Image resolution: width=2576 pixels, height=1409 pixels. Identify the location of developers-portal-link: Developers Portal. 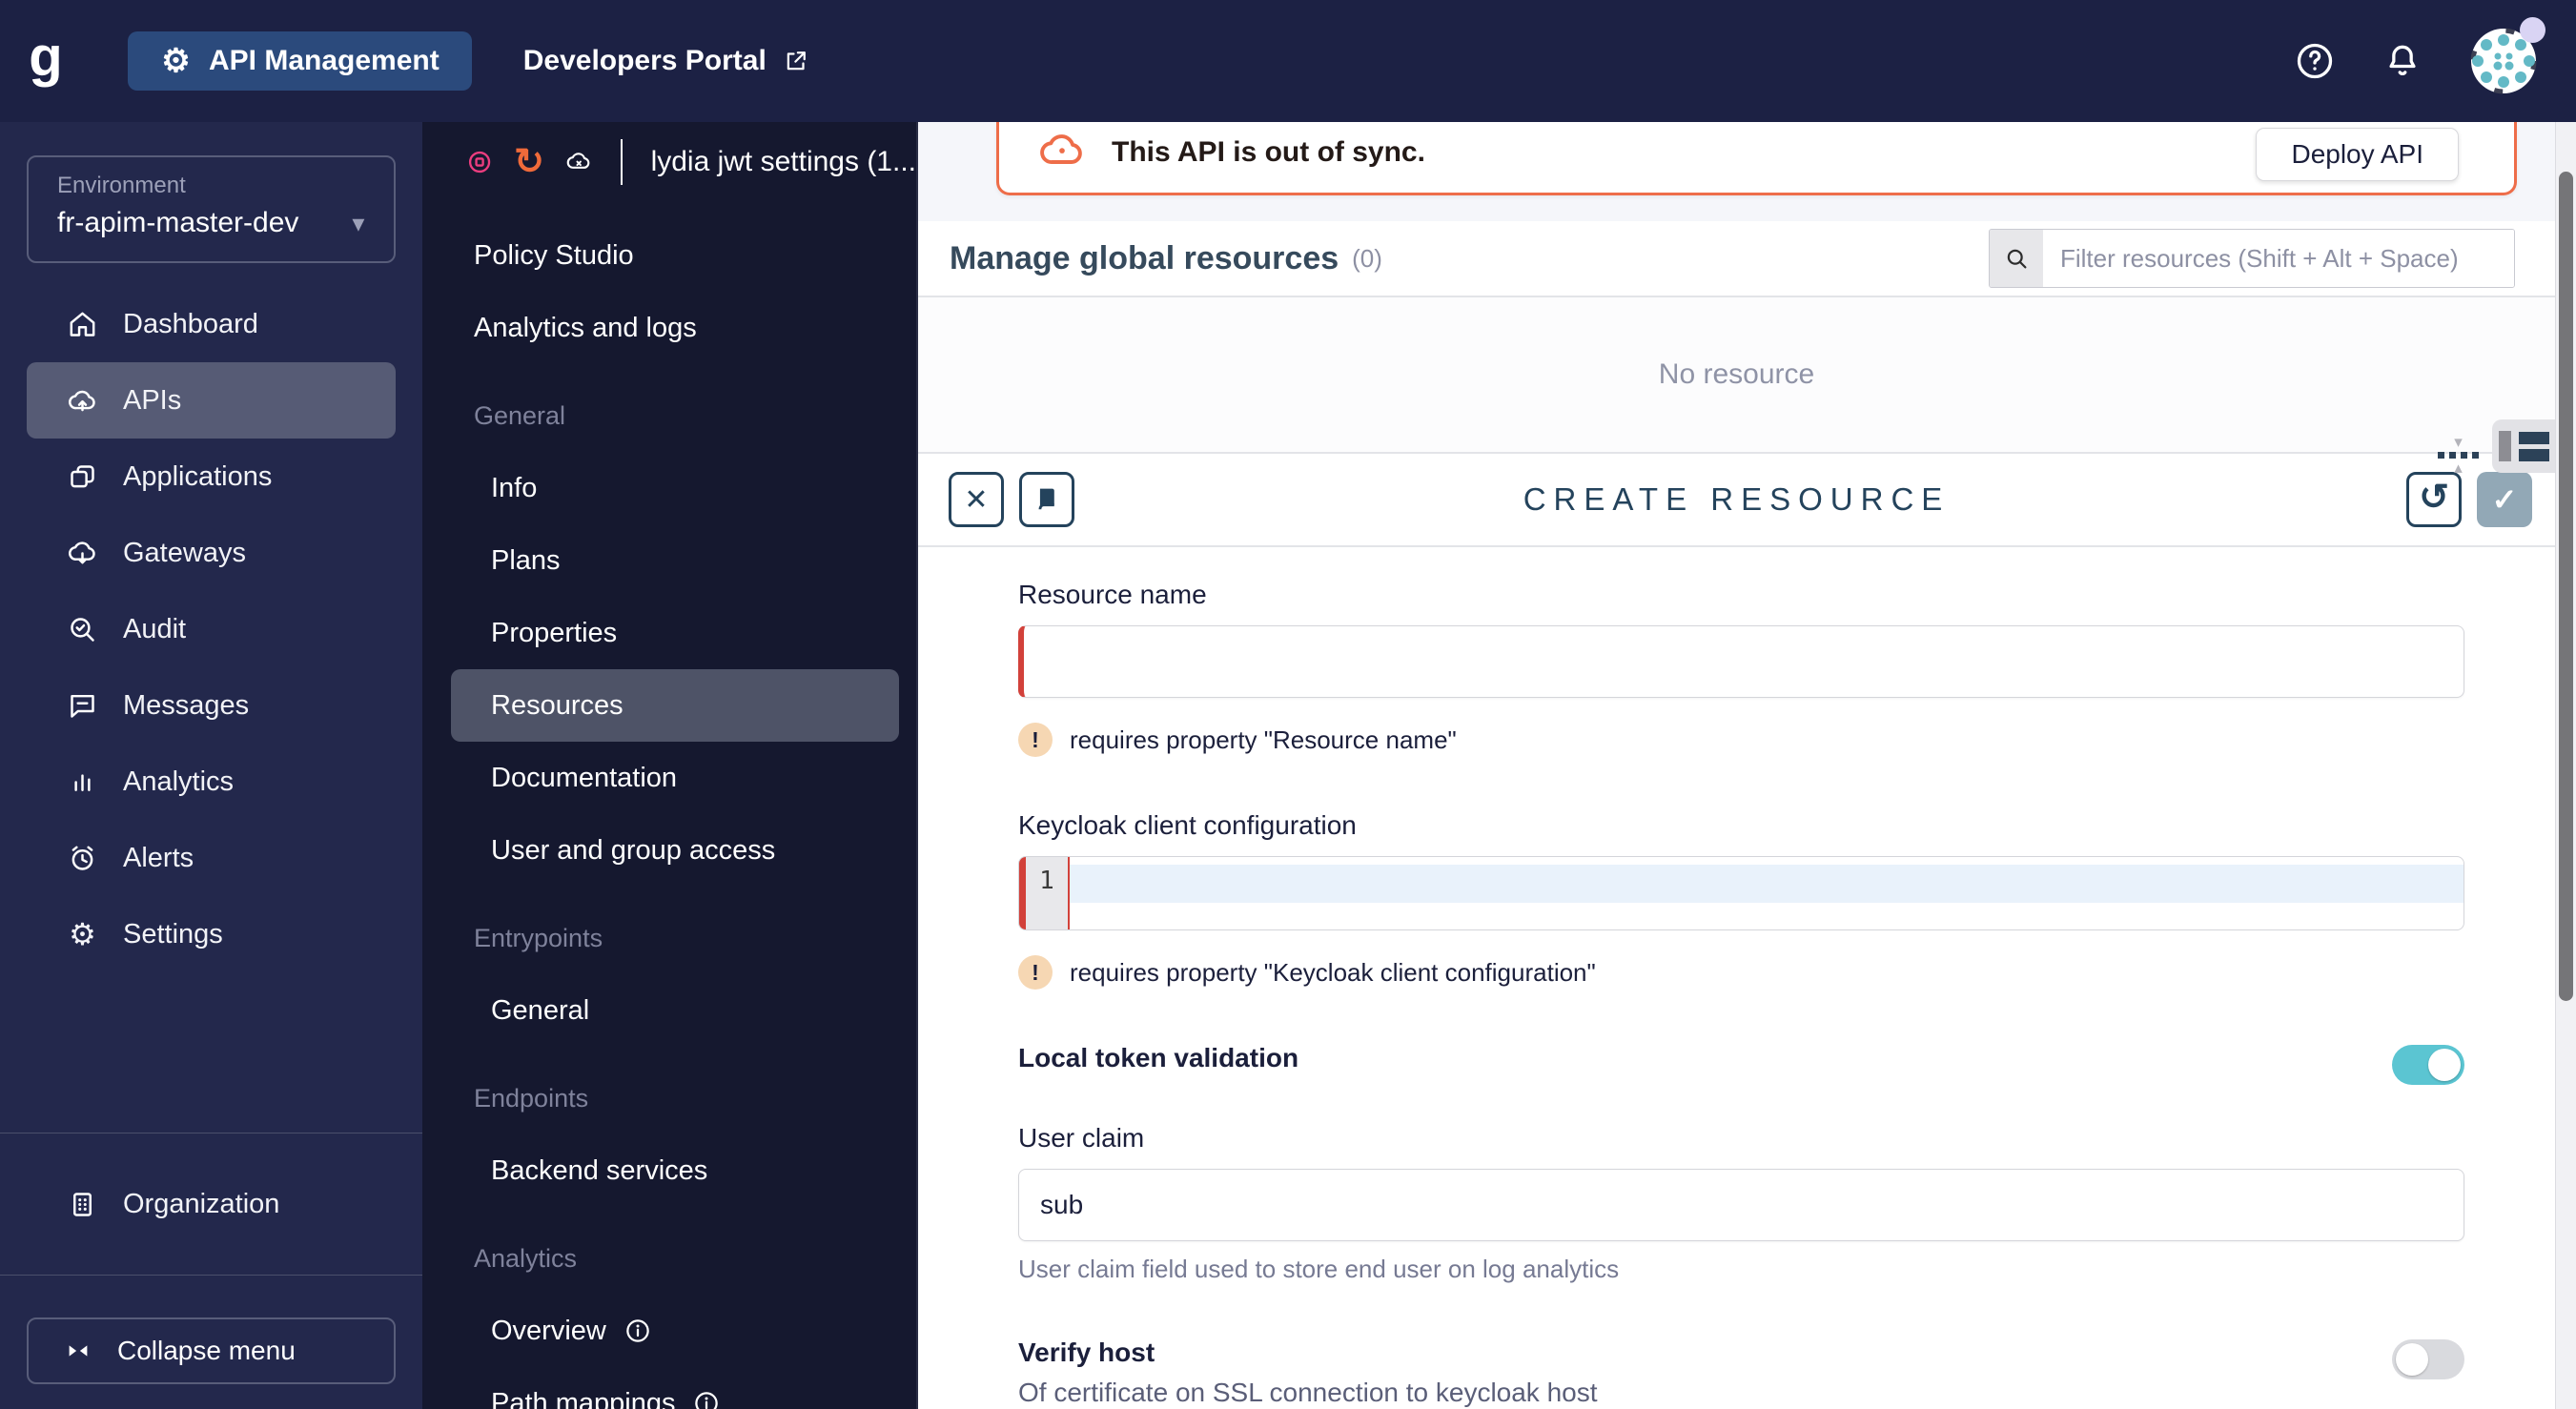
(667, 61).